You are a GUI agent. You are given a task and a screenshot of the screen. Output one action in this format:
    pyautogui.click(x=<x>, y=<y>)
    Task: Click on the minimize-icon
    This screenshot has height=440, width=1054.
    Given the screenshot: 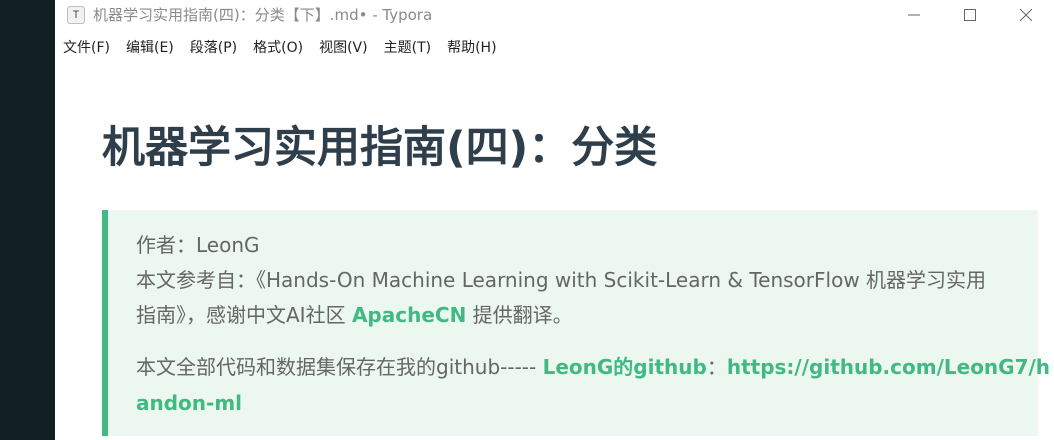 What is the action you would take?
    pyautogui.click(x=914, y=15)
    